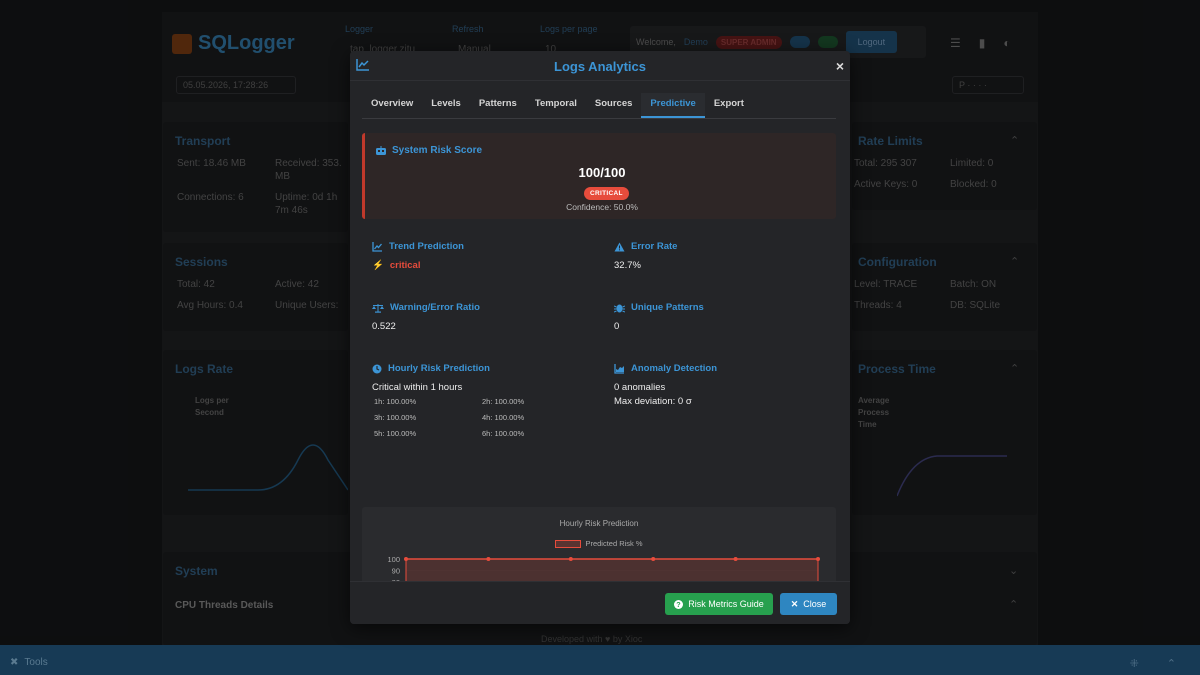  Describe the element at coordinates (377, 246) in the screenshot. I see `chart-line-icon` at that location.